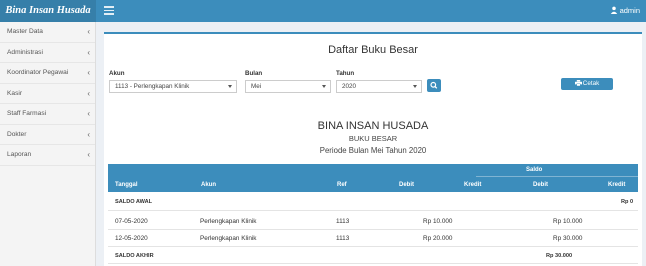 Image resolution: width=646 pixels, height=266 pixels. Describe the element at coordinates (559, 256) in the screenshot. I see `saldo-akhir-value: Rp 30.000` at that location.